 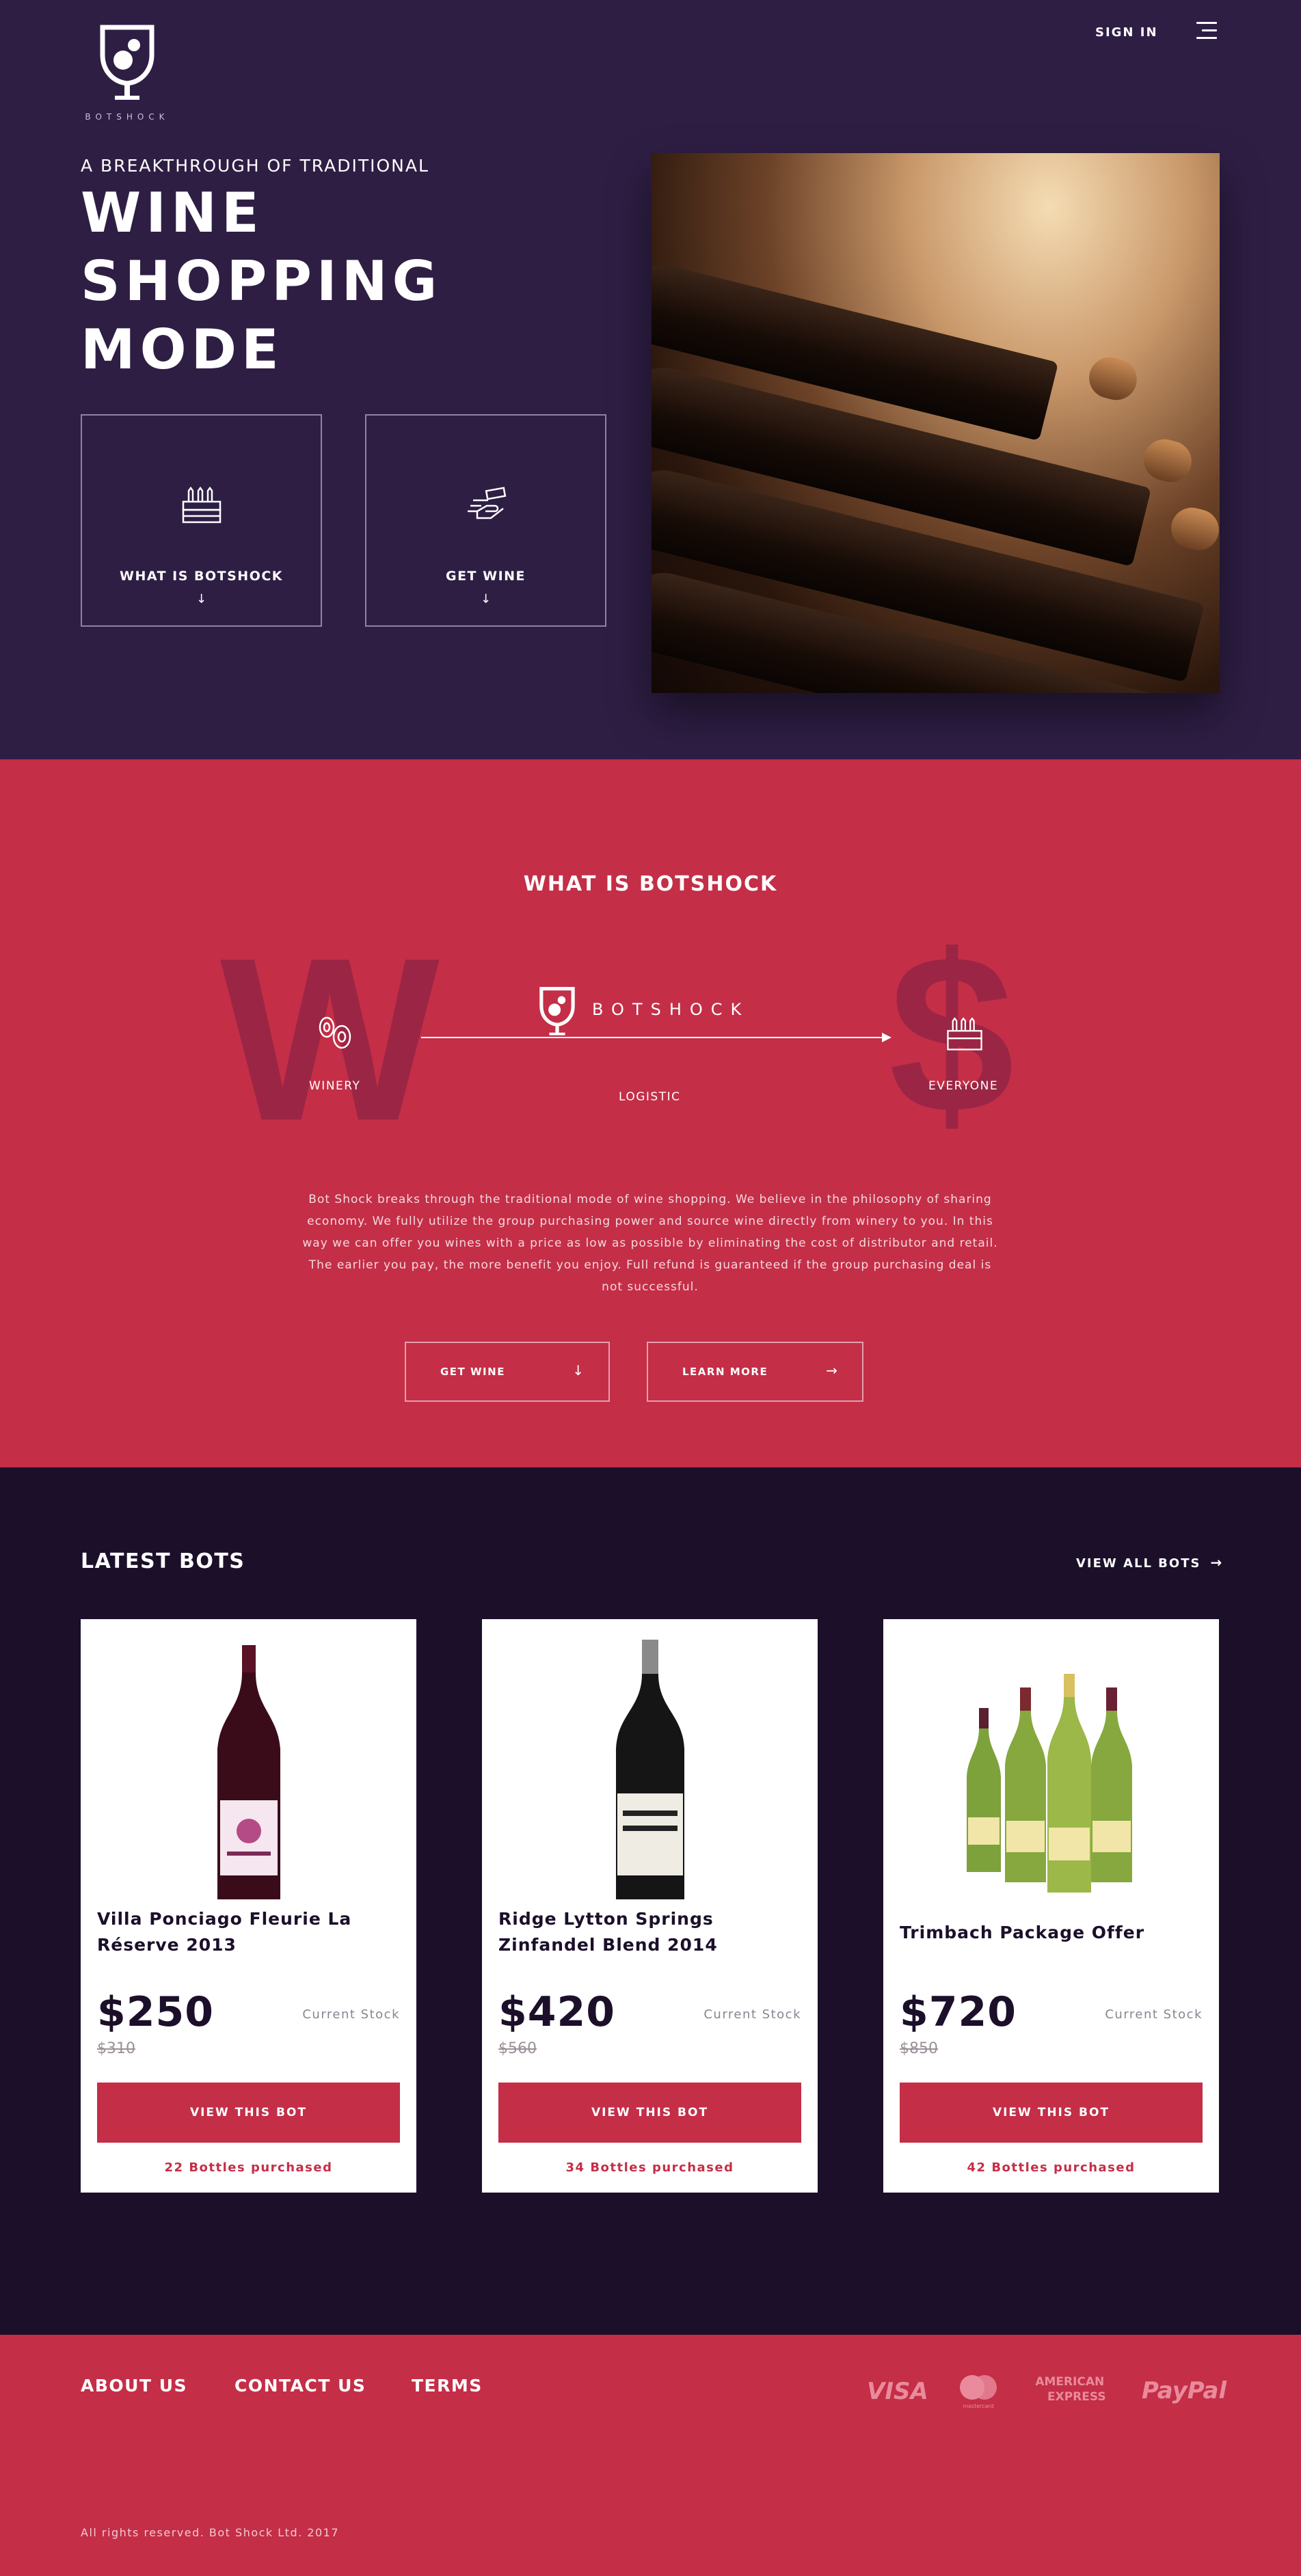 I want to click on paypal-icon: PayPal, so click(x=1184, y=2390).